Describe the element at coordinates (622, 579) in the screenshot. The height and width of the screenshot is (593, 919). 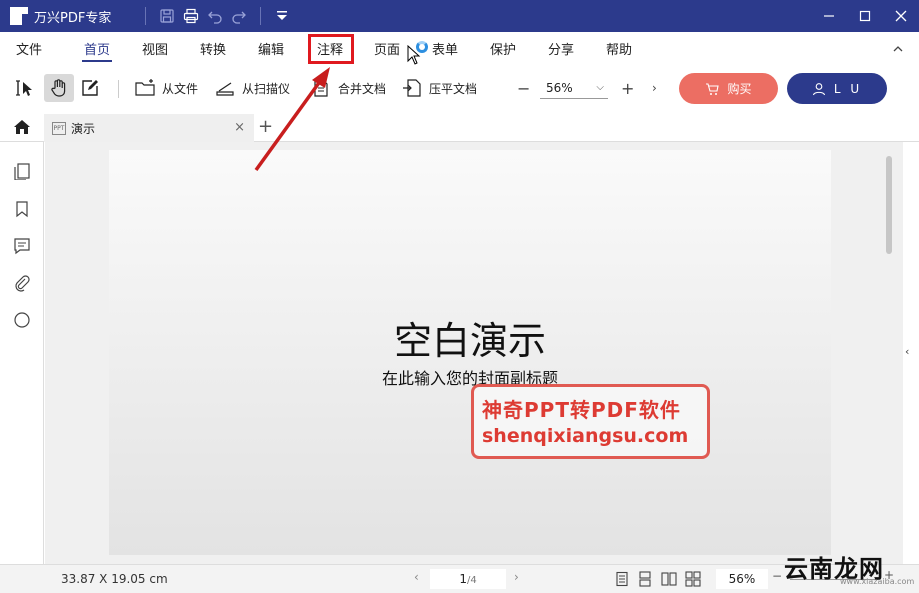
I see `single-page-view-icon` at that location.